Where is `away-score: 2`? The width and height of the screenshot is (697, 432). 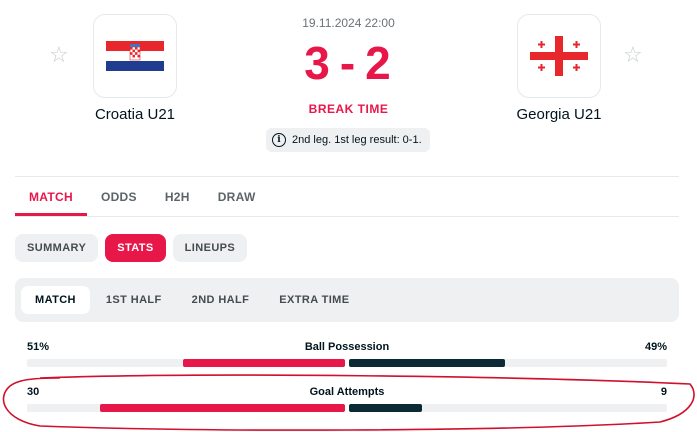
away-score: 2 is located at coordinates (379, 63).